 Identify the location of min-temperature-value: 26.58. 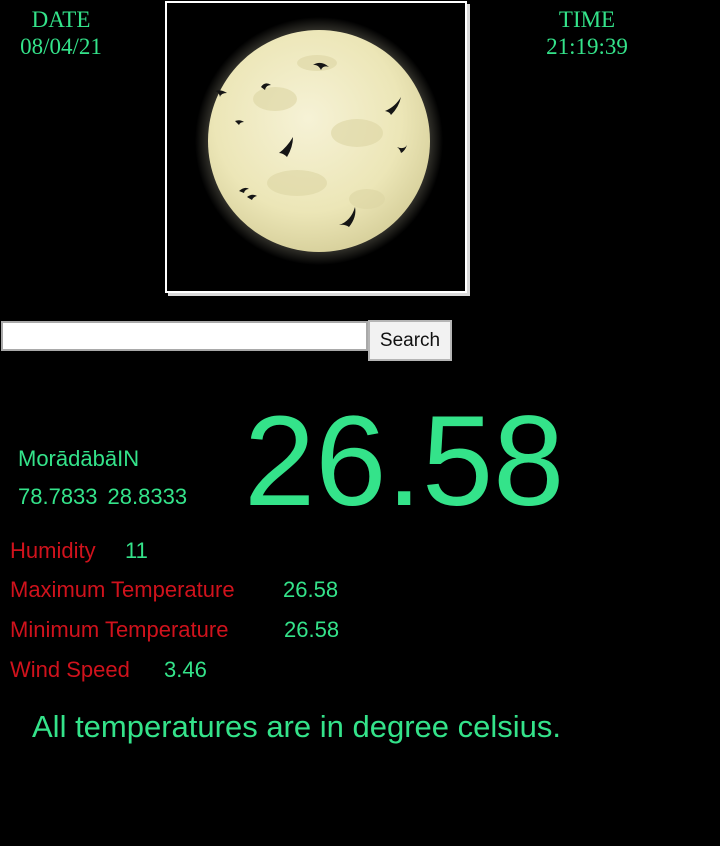
(312, 629).